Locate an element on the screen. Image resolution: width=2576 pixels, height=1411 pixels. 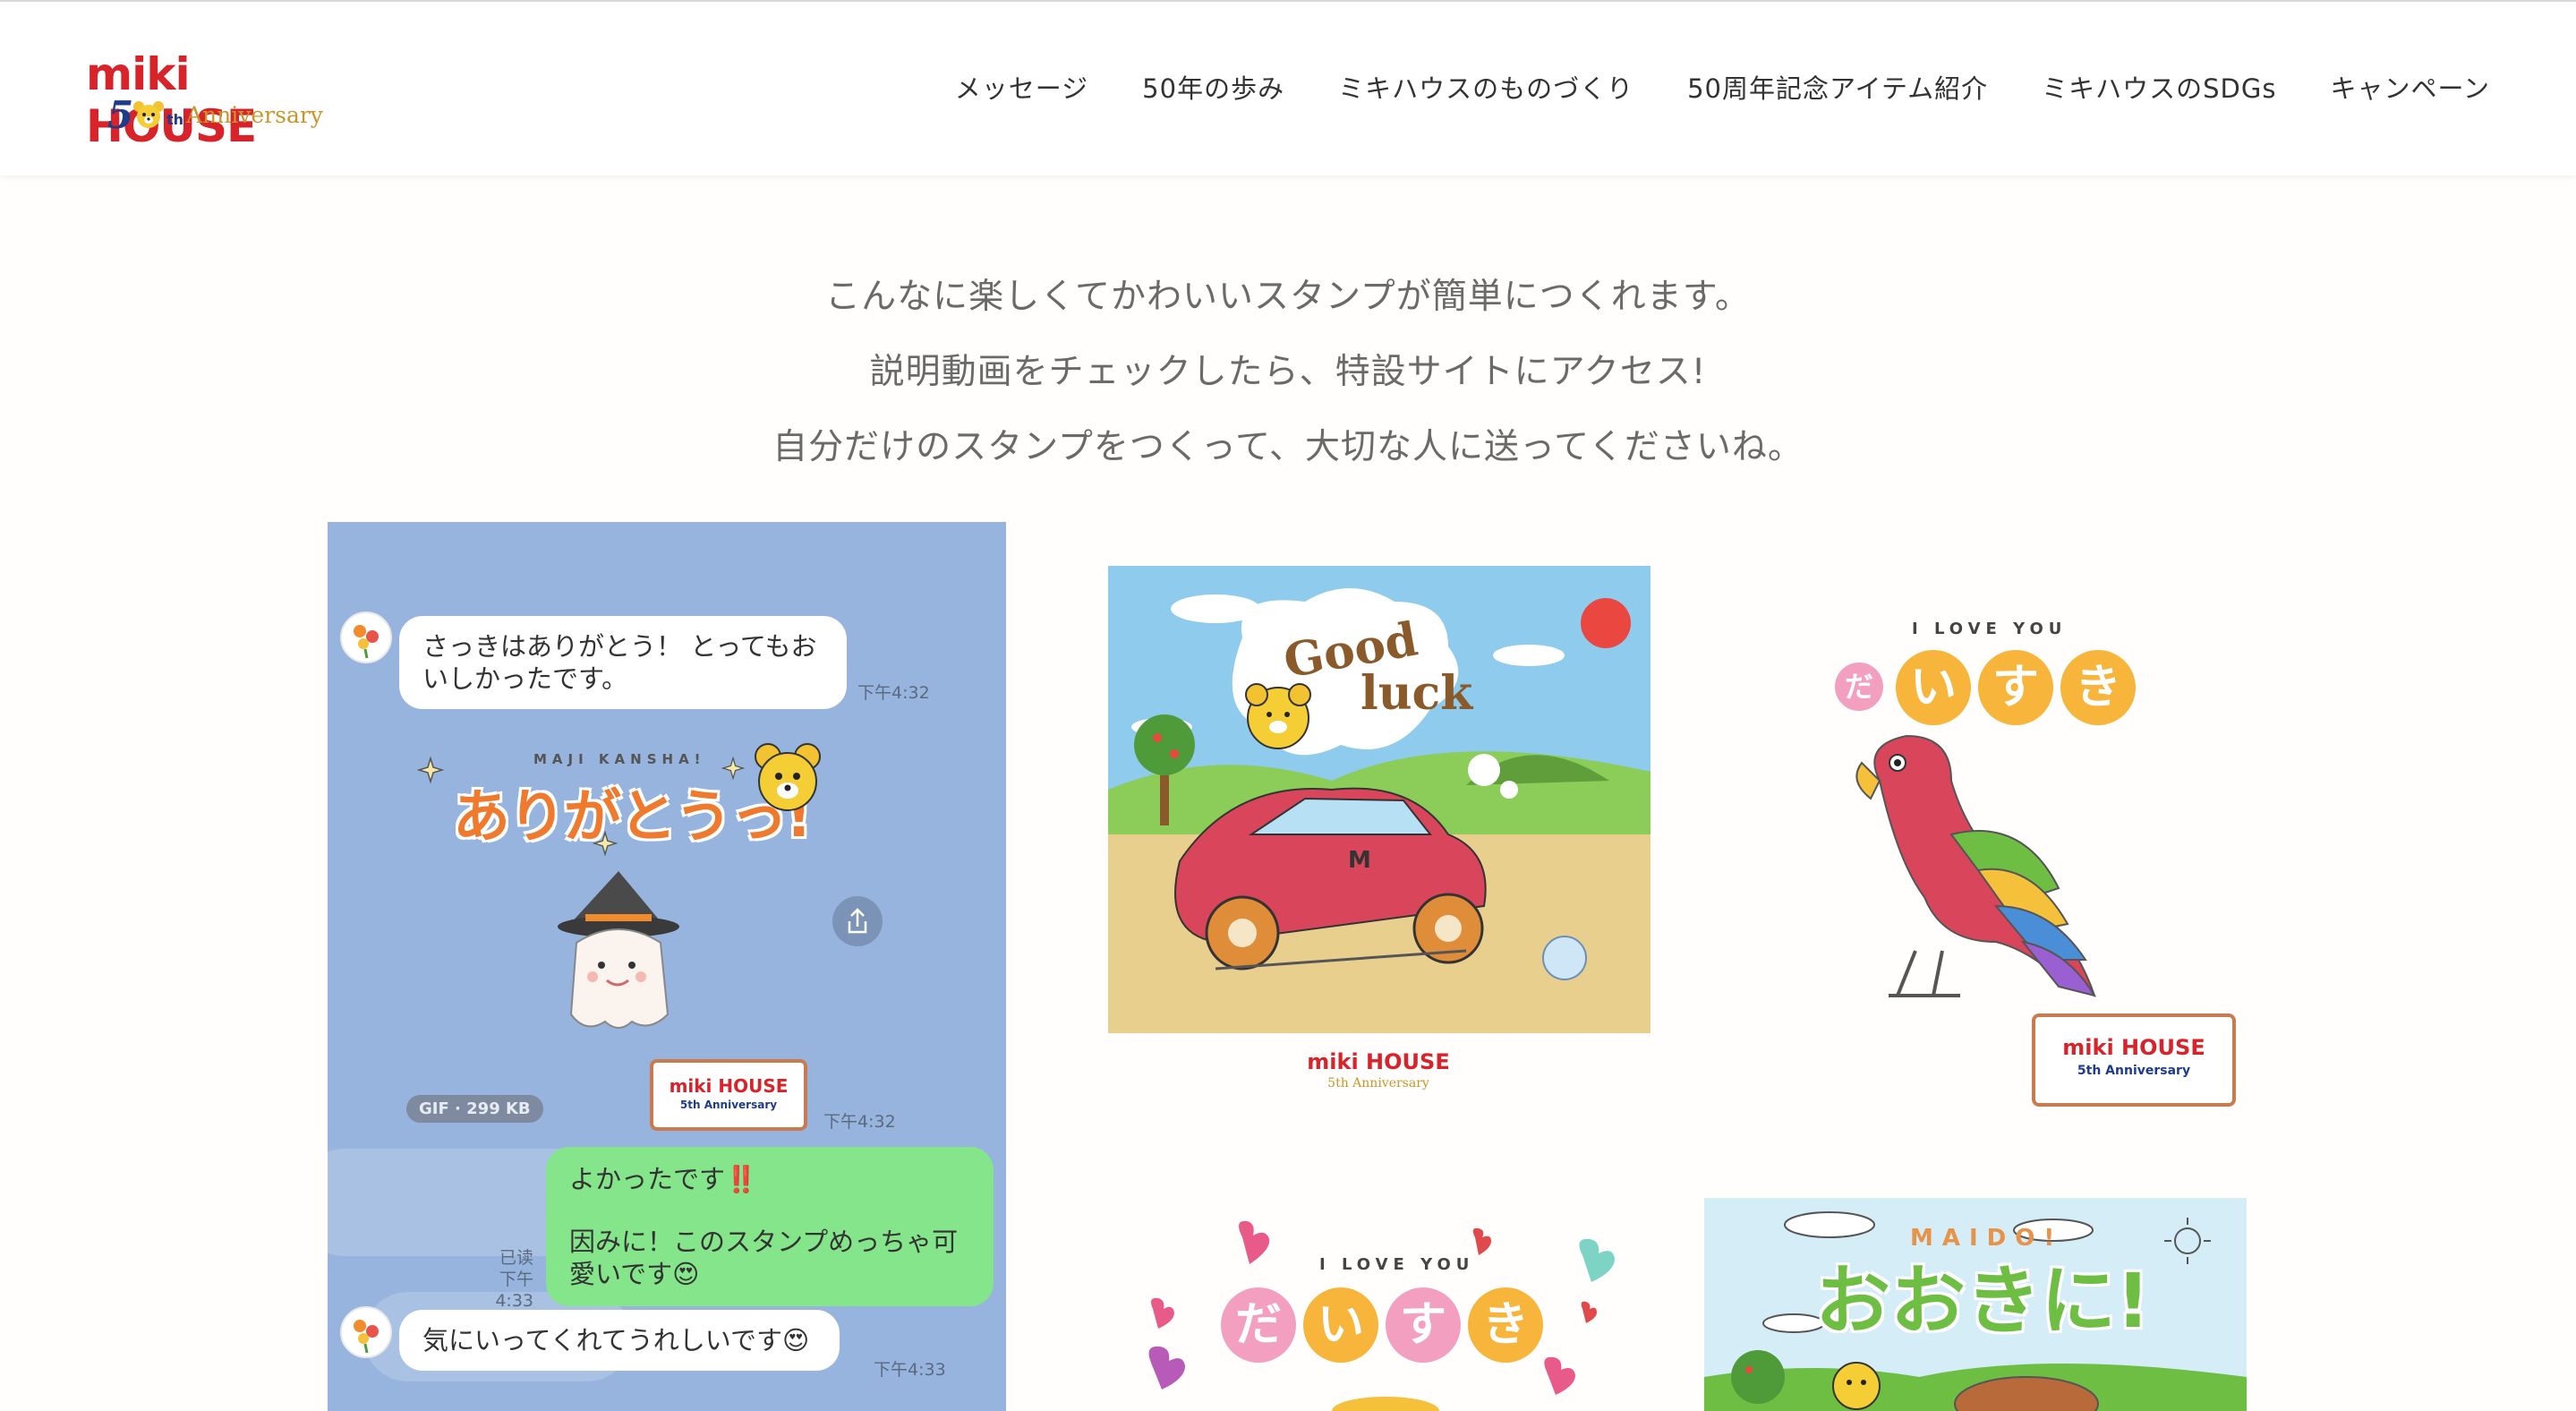
nav-craftsmanship: ミキハウスのものづくり is located at coordinates (1485, 87).